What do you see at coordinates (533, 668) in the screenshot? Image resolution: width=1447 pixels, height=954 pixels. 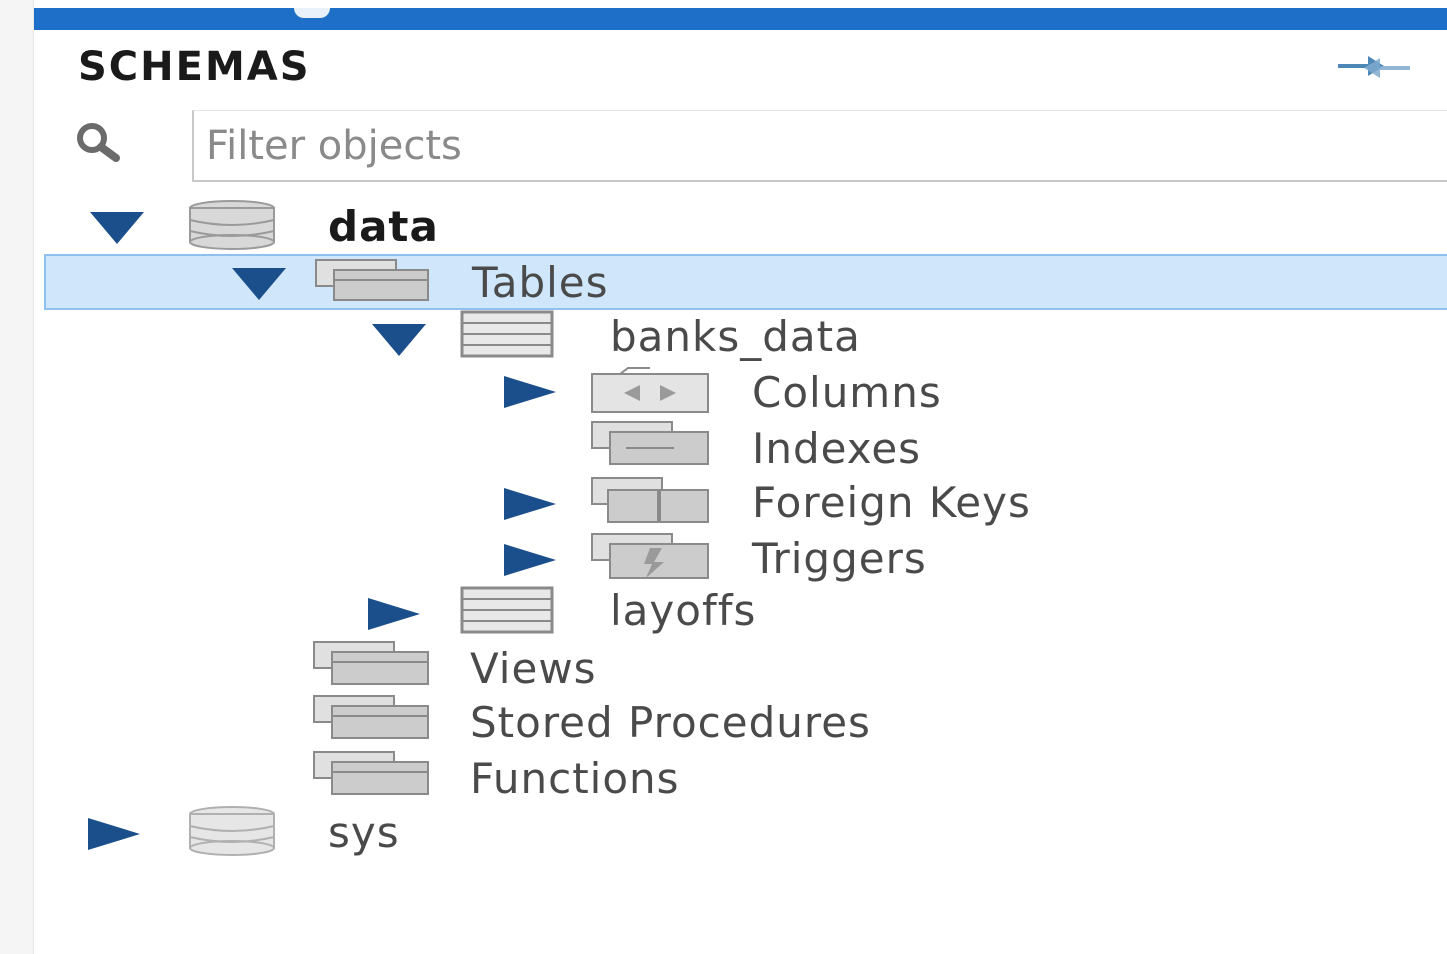 I see `tree-label: Views` at bounding box center [533, 668].